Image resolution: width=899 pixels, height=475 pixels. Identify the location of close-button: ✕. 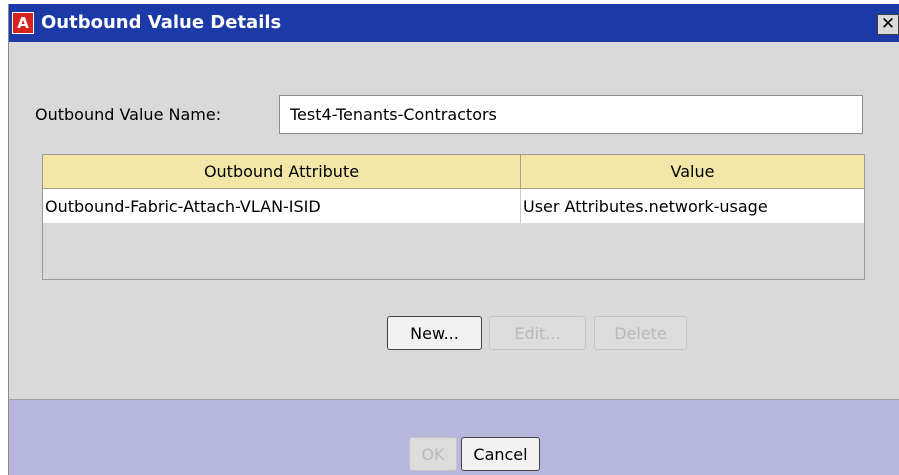
(888, 24).